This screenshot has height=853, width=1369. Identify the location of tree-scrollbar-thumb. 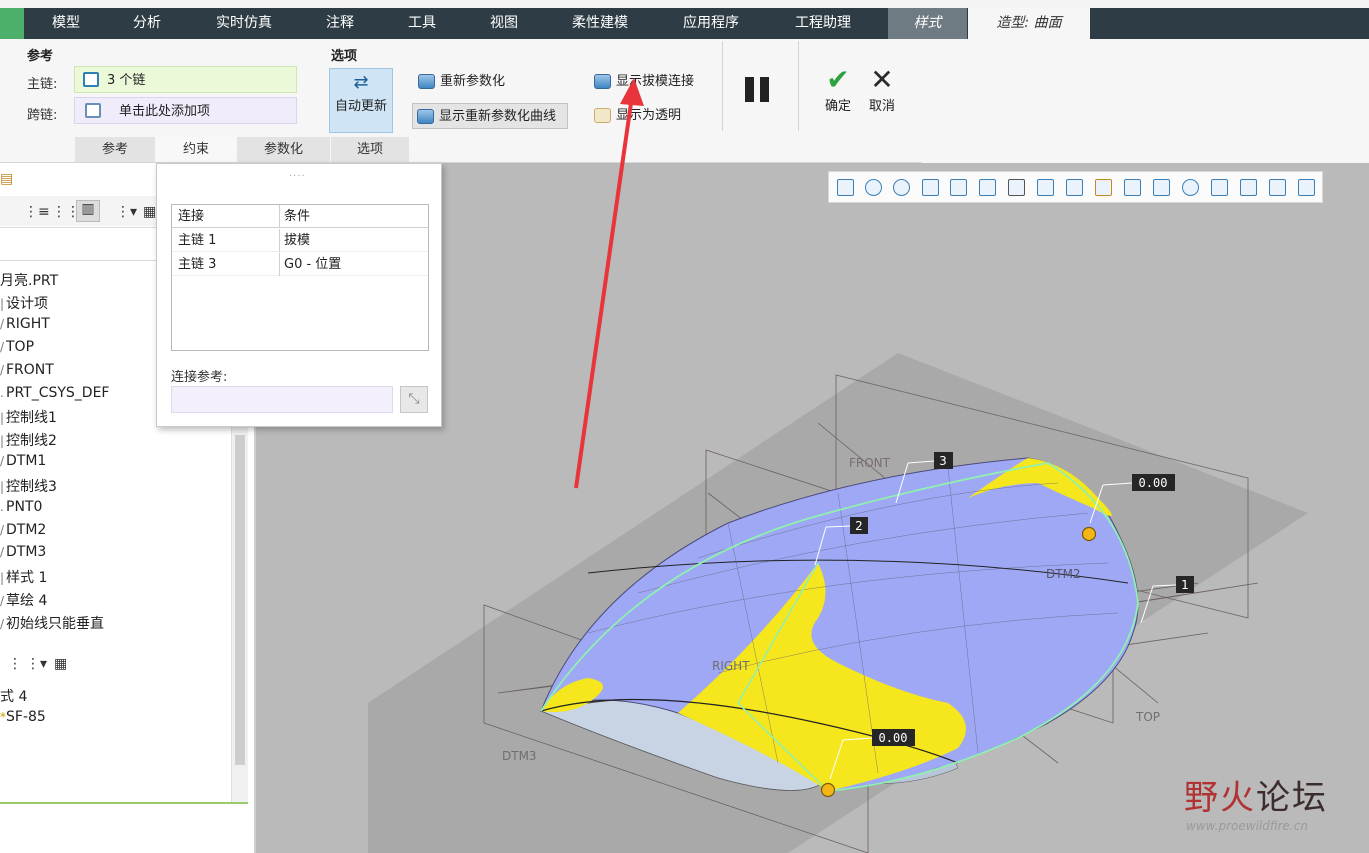
(240, 600).